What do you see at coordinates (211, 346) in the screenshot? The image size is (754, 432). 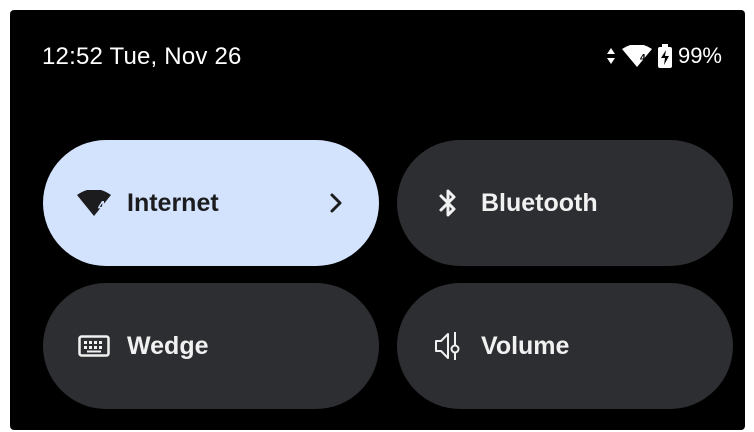 I see `tile-wedge: Wedge` at bounding box center [211, 346].